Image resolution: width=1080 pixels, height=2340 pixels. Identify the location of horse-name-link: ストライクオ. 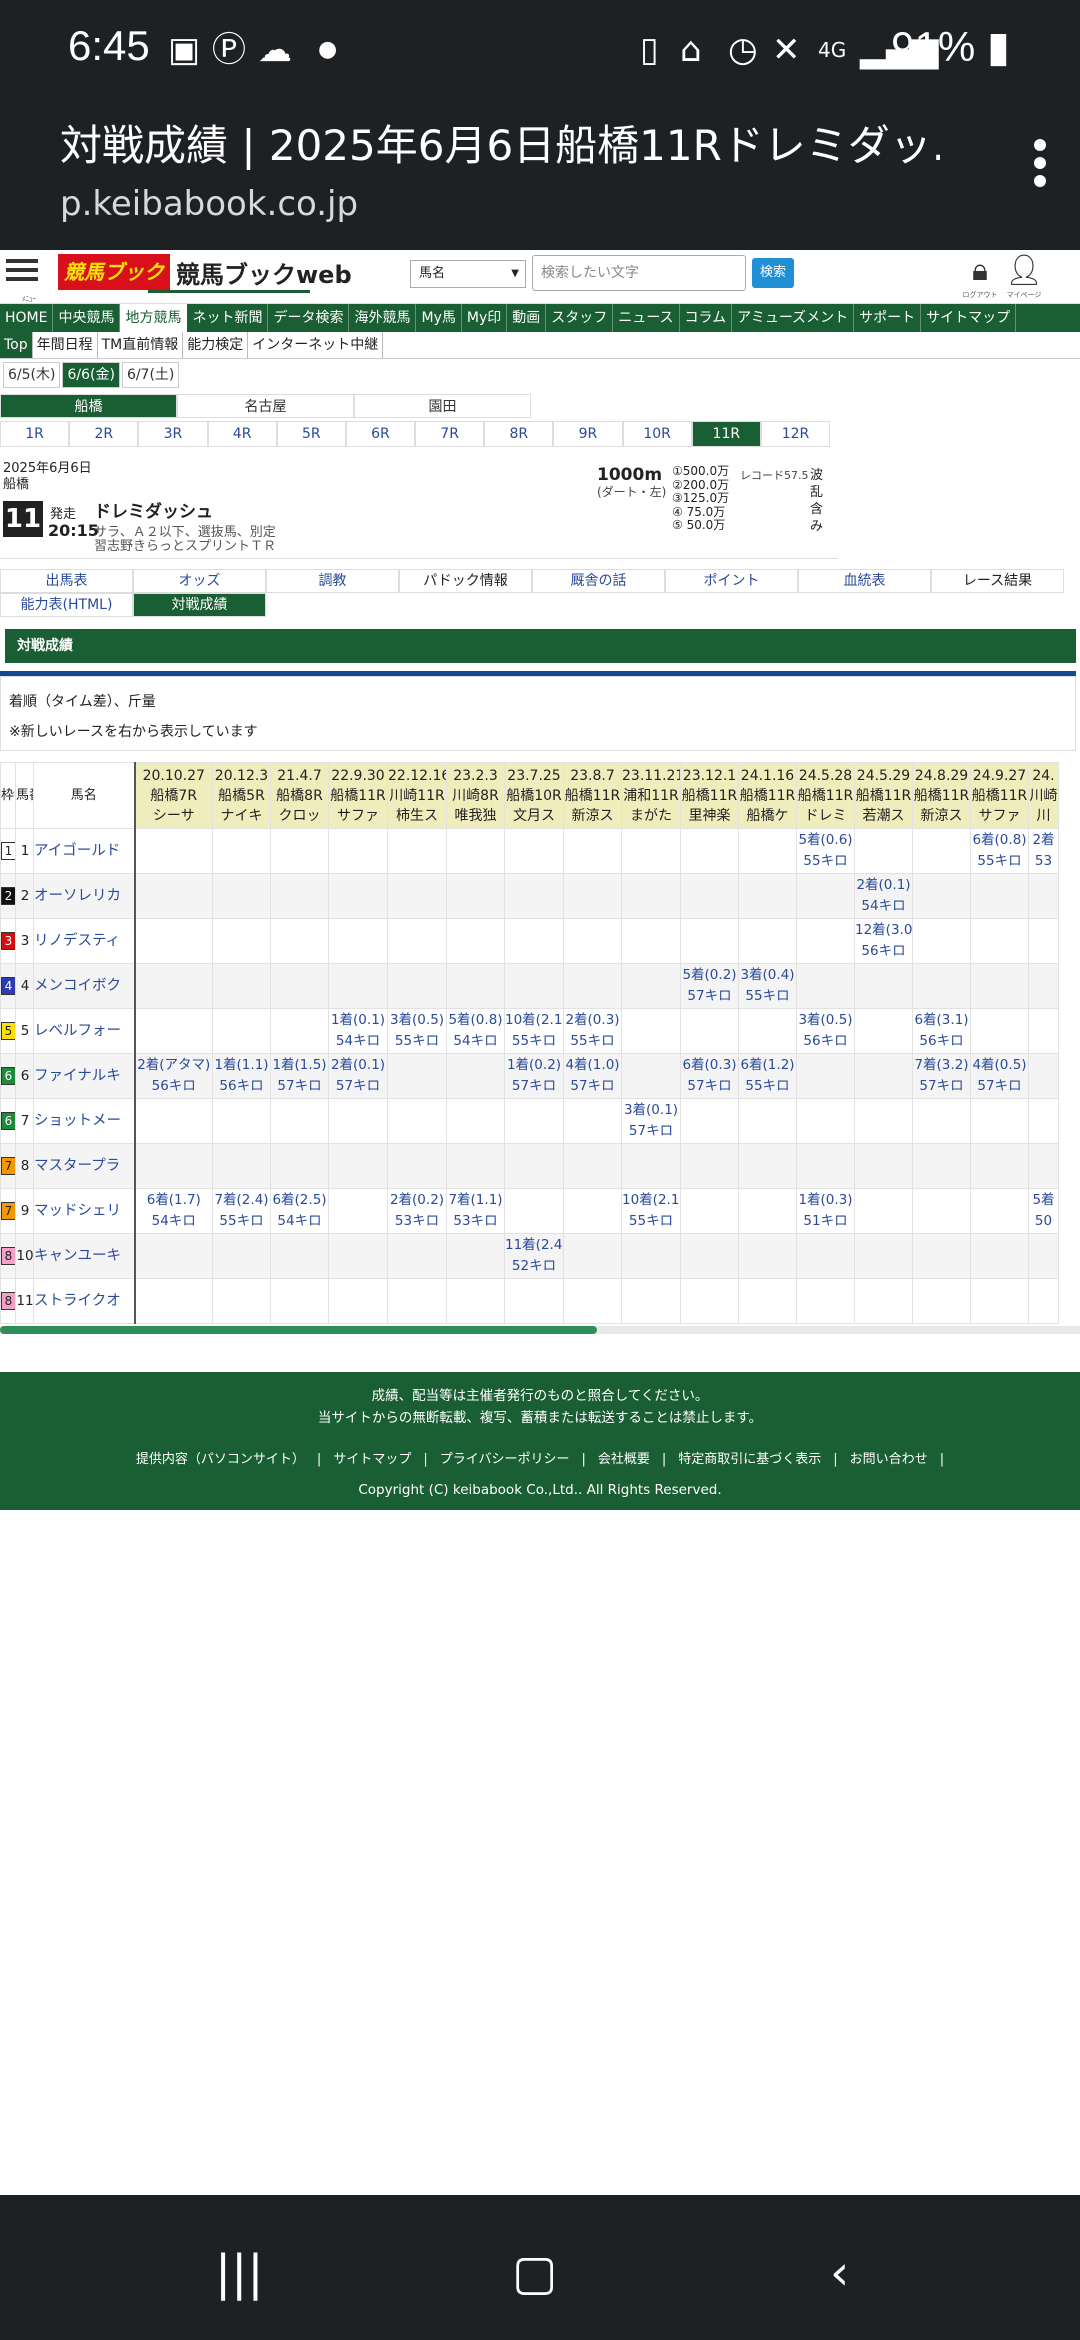
(84, 1301).